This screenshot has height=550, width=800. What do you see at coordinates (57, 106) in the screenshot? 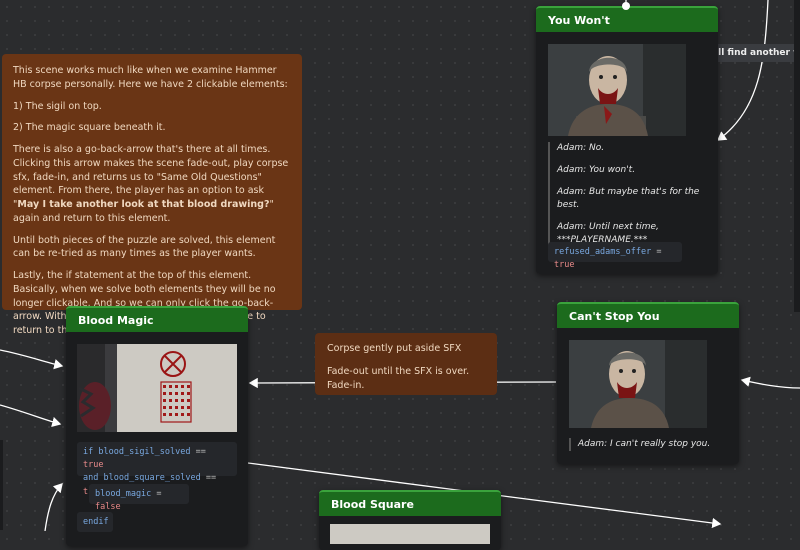
I see `note-paragraph: 1) The sigil on top.` at bounding box center [57, 106].